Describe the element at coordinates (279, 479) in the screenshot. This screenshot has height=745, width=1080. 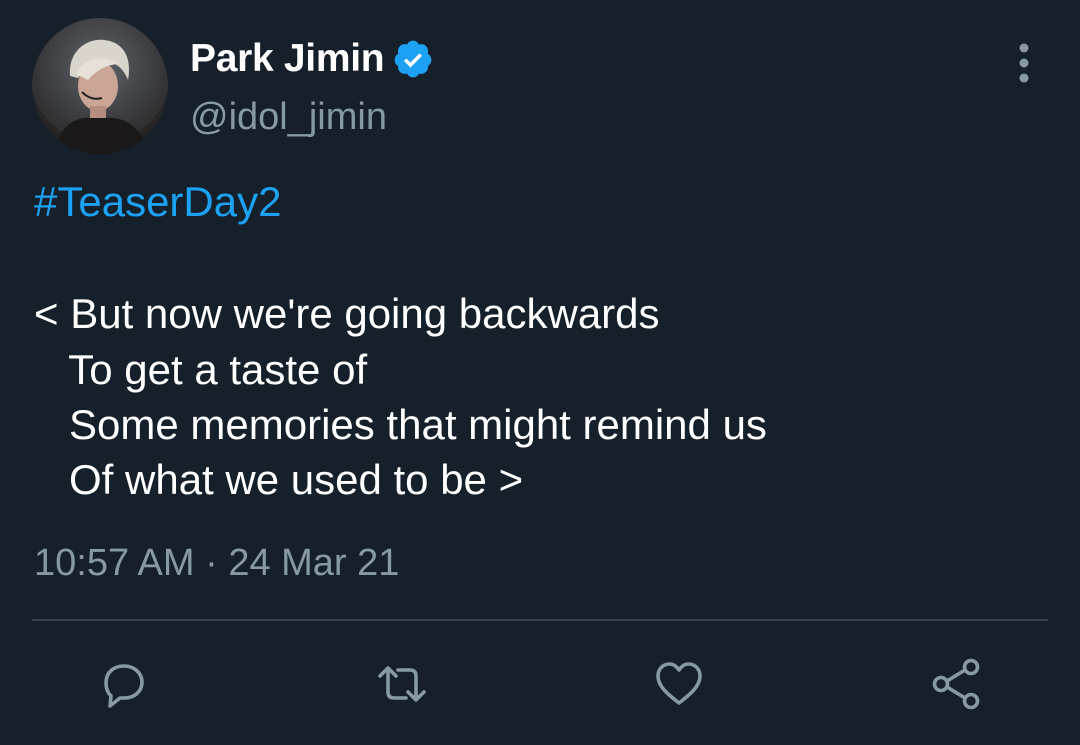
I see `tweet-text-line: Of what we used to be >` at that location.